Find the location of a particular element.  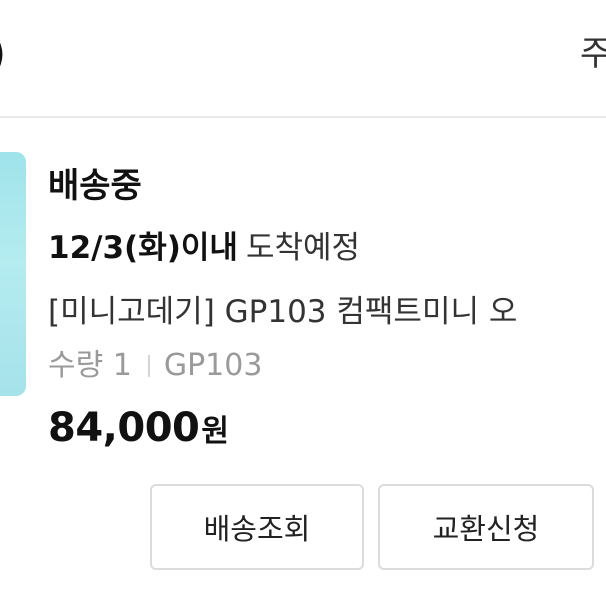

meta-separator is located at coordinates (148, 366).